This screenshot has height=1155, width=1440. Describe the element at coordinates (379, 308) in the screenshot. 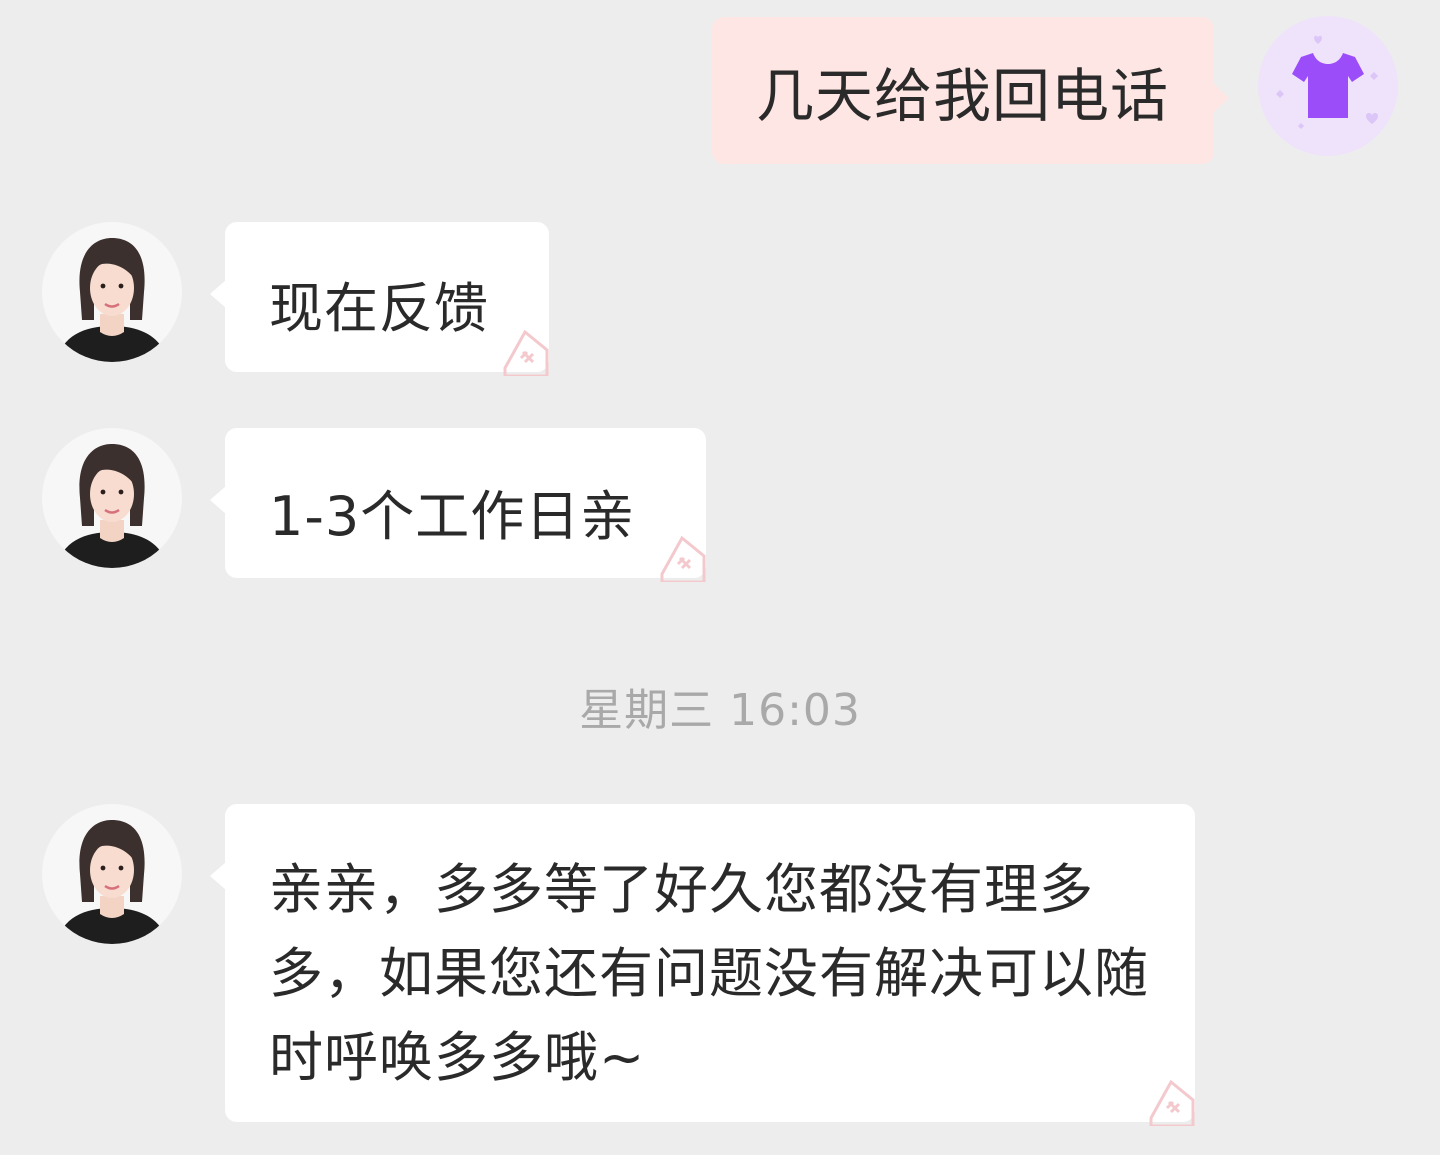

I see `message-text: 现在反馈` at that location.